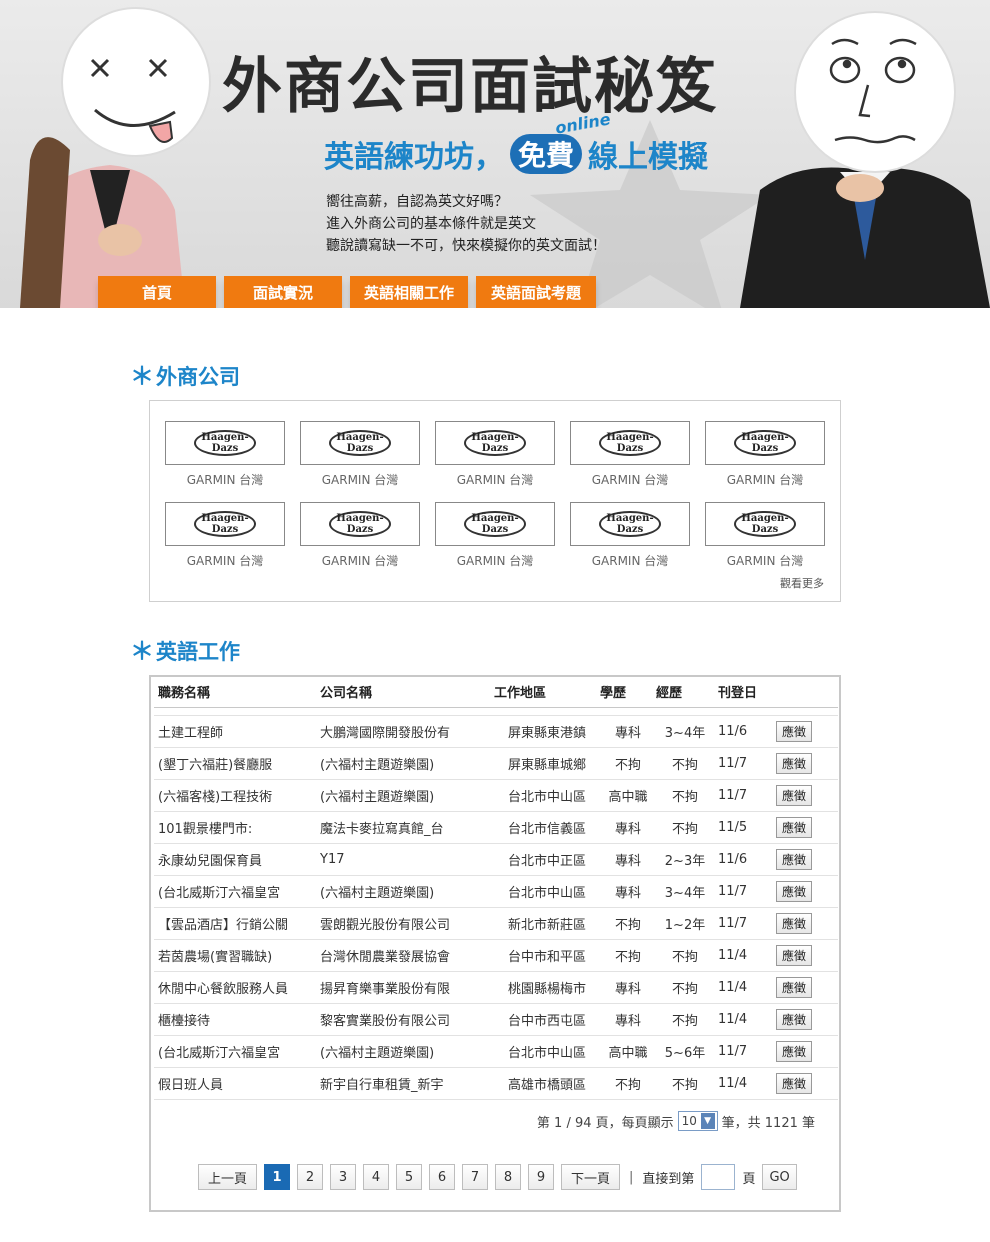  What do you see at coordinates (343, 1177) in the screenshot?
I see `page-button: 3` at bounding box center [343, 1177].